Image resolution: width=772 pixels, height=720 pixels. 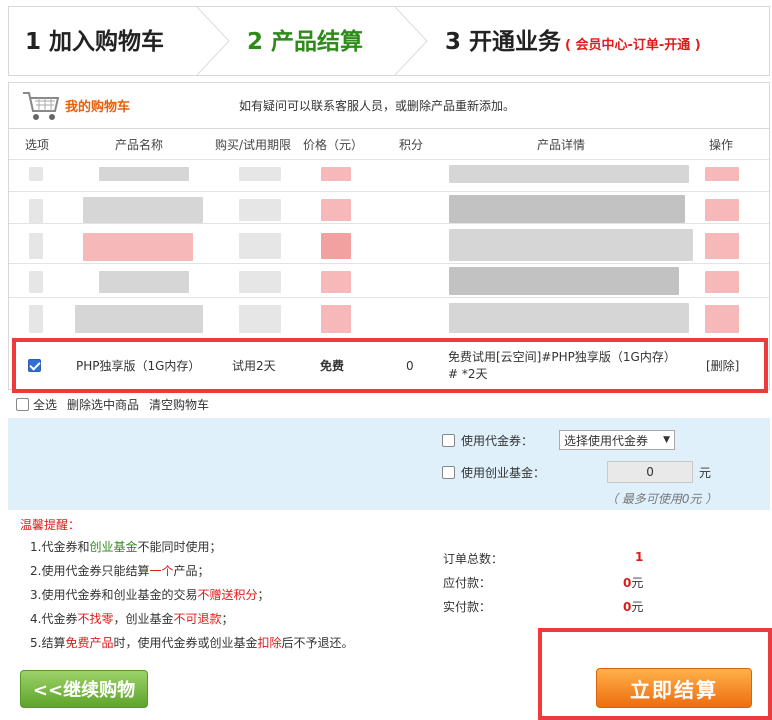 I want to click on tip-4: 4.代金券不找零，创业基金不可退款；, so click(x=132, y=619).